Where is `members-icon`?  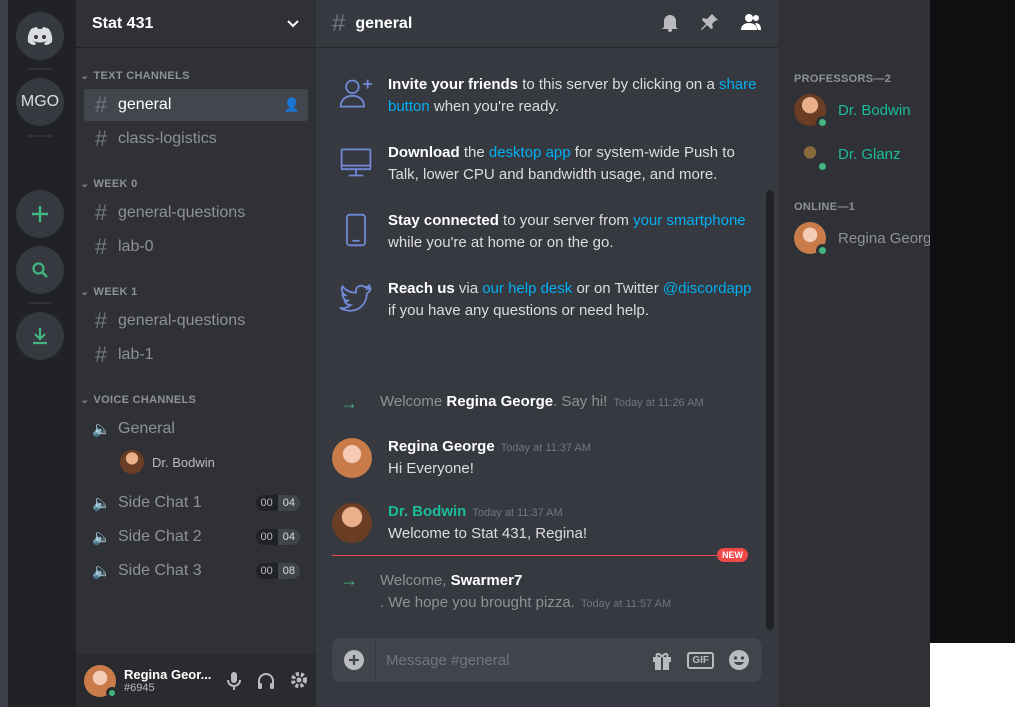
members-icon is located at coordinates (751, 22).